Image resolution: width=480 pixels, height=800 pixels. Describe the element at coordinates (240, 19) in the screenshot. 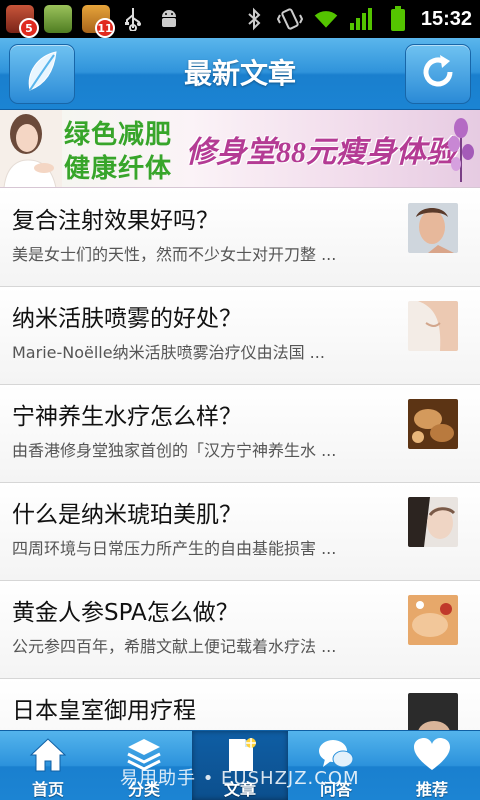

I see `status-bar: 5 11 15:32` at that location.